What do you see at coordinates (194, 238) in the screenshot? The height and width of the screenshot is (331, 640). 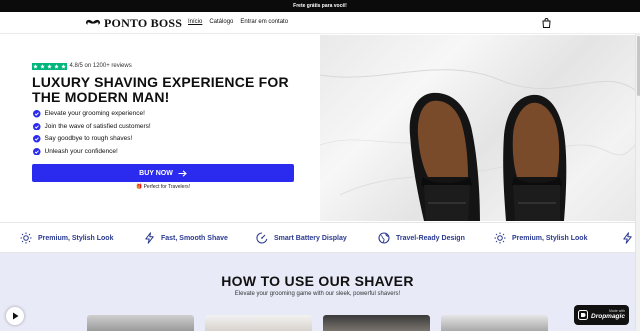 I see `feature-label: Fast, Smooth Shave` at bounding box center [194, 238].